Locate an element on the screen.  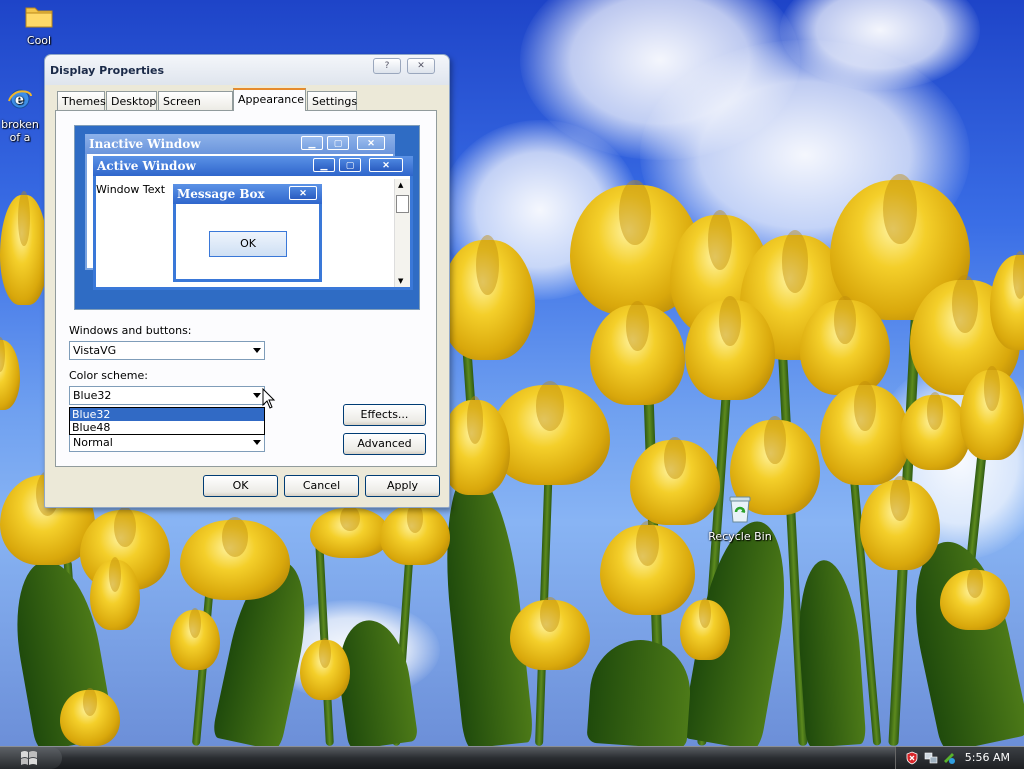
preview-window-text: Window Text is located at coordinates (131, 189).